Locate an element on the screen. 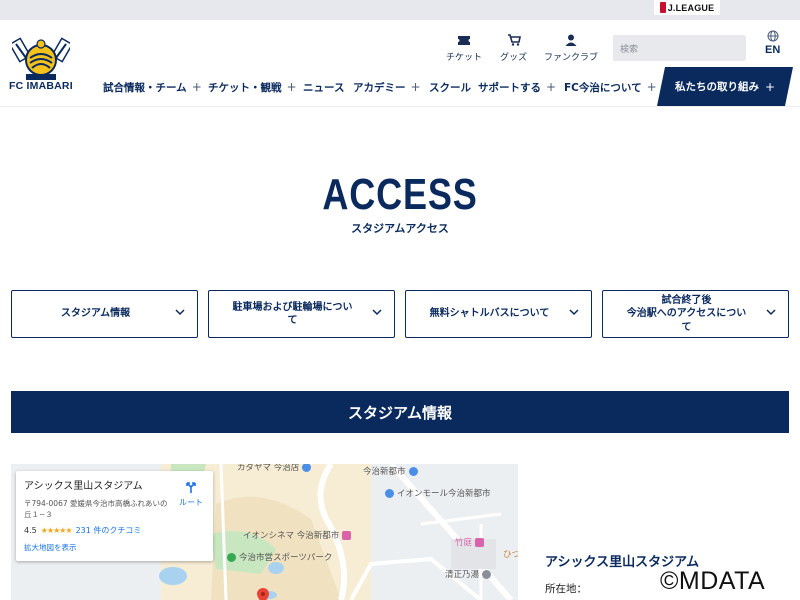 The height and width of the screenshot is (600, 800). star-rating-icon: ★★★★★ is located at coordinates (56, 530).